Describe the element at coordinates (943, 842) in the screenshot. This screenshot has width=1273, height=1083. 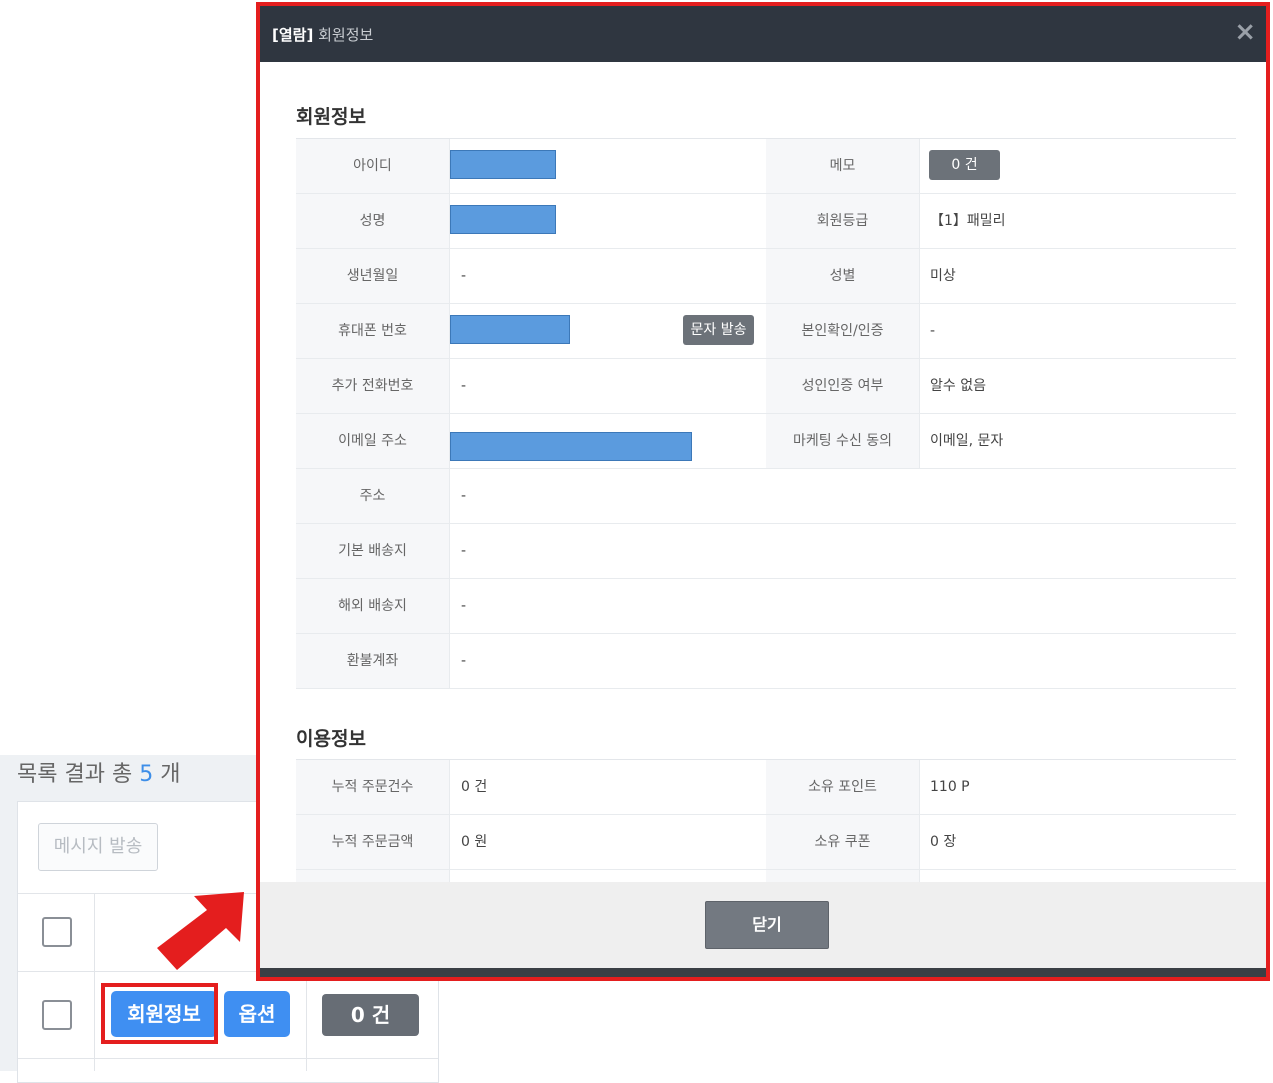
I see `coupons-value: 0 장` at that location.